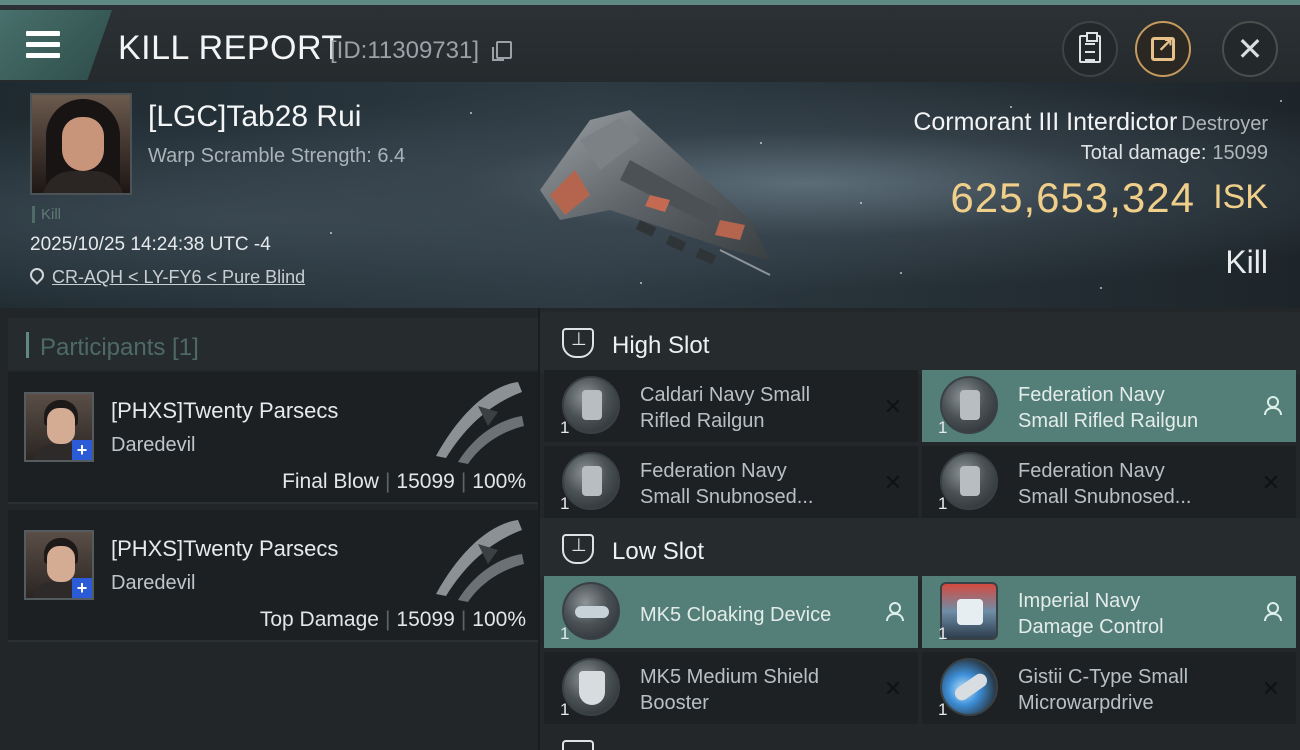 This screenshot has height=750, width=1300. Describe the element at coordinates (1128, 614) in the screenshot. I see `module-name: Imperial Navy Damage Control` at that location.